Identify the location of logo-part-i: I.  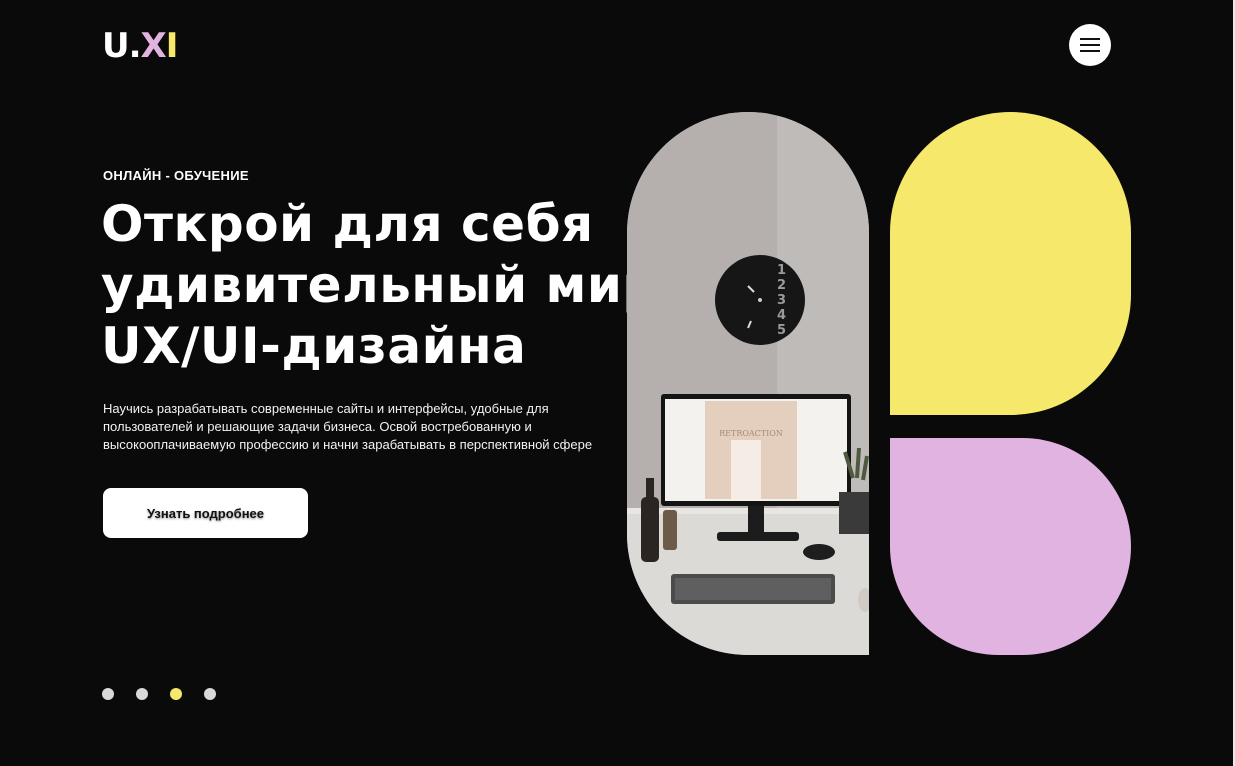
(172, 46).